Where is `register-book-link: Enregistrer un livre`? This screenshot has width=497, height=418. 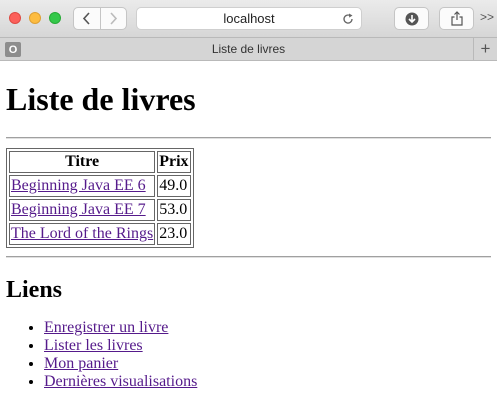
register-book-link: Enregistrer un livre is located at coordinates (106, 327).